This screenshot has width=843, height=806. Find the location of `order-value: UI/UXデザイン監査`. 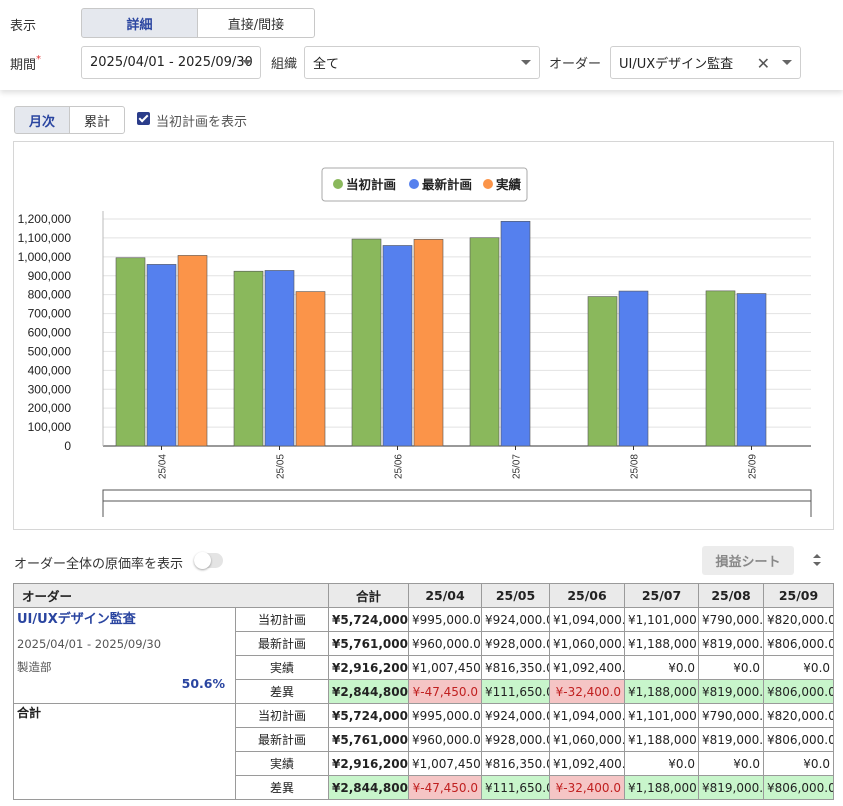

order-value: UI/UXデザイン監査 is located at coordinates (676, 64).